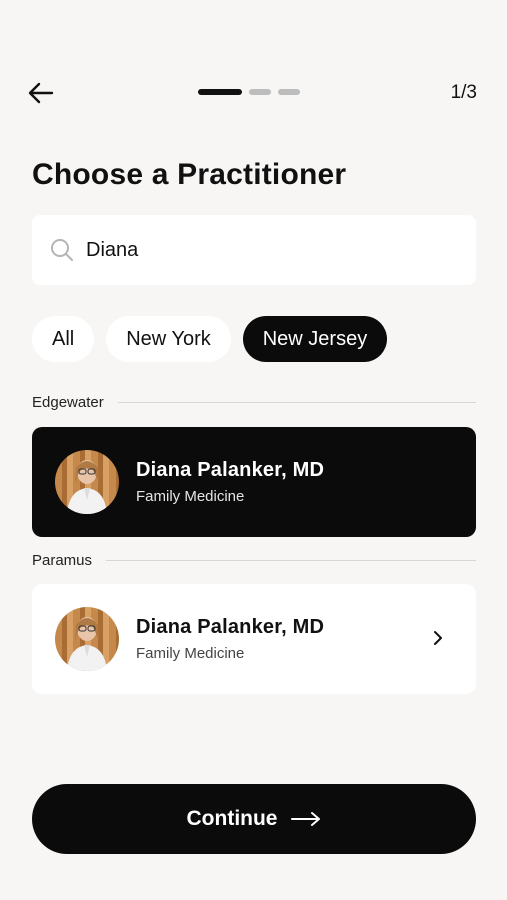 The width and height of the screenshot is (507, 900). I want to click on step-progress, so click(249, 92).